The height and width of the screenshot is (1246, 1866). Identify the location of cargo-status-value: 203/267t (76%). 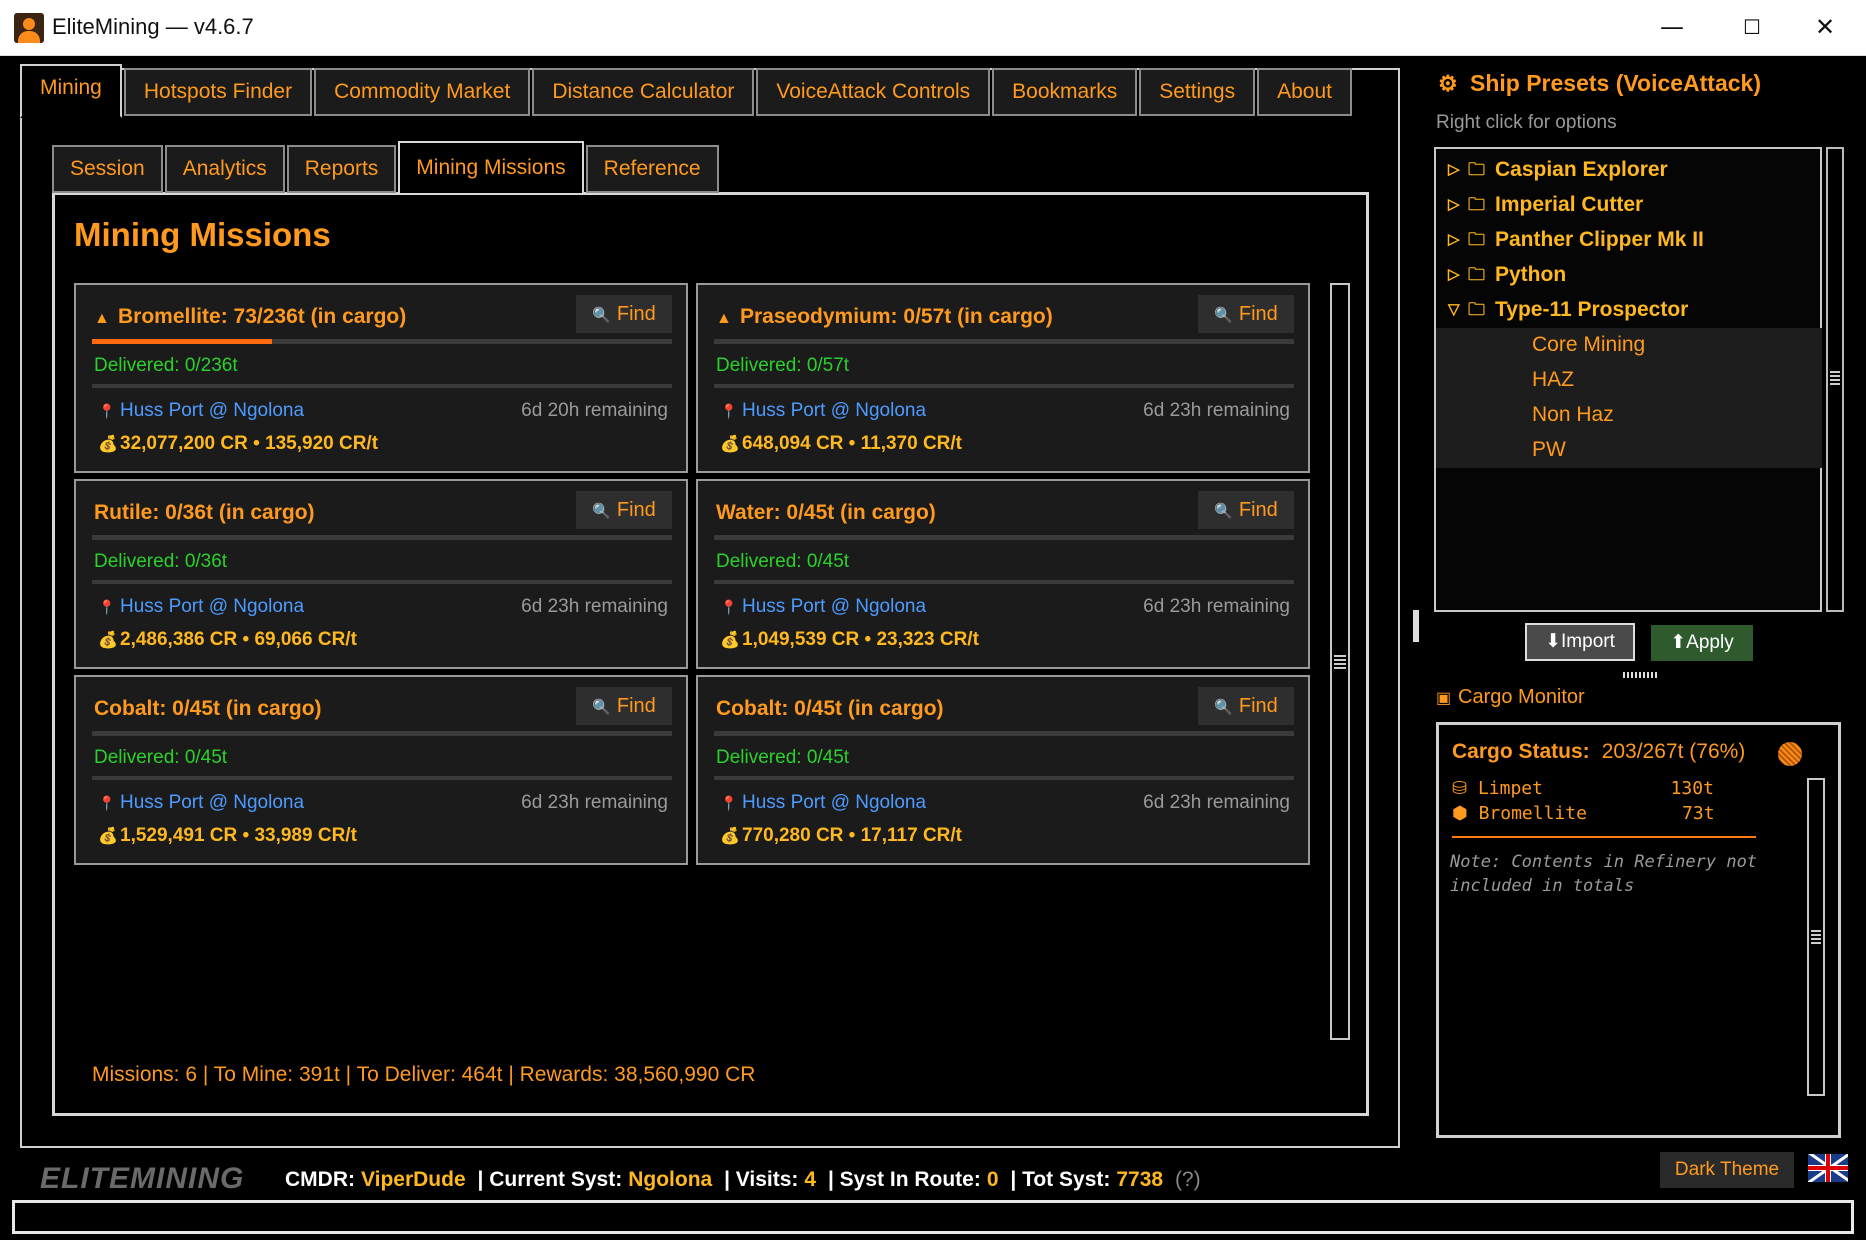
(1673, 751).